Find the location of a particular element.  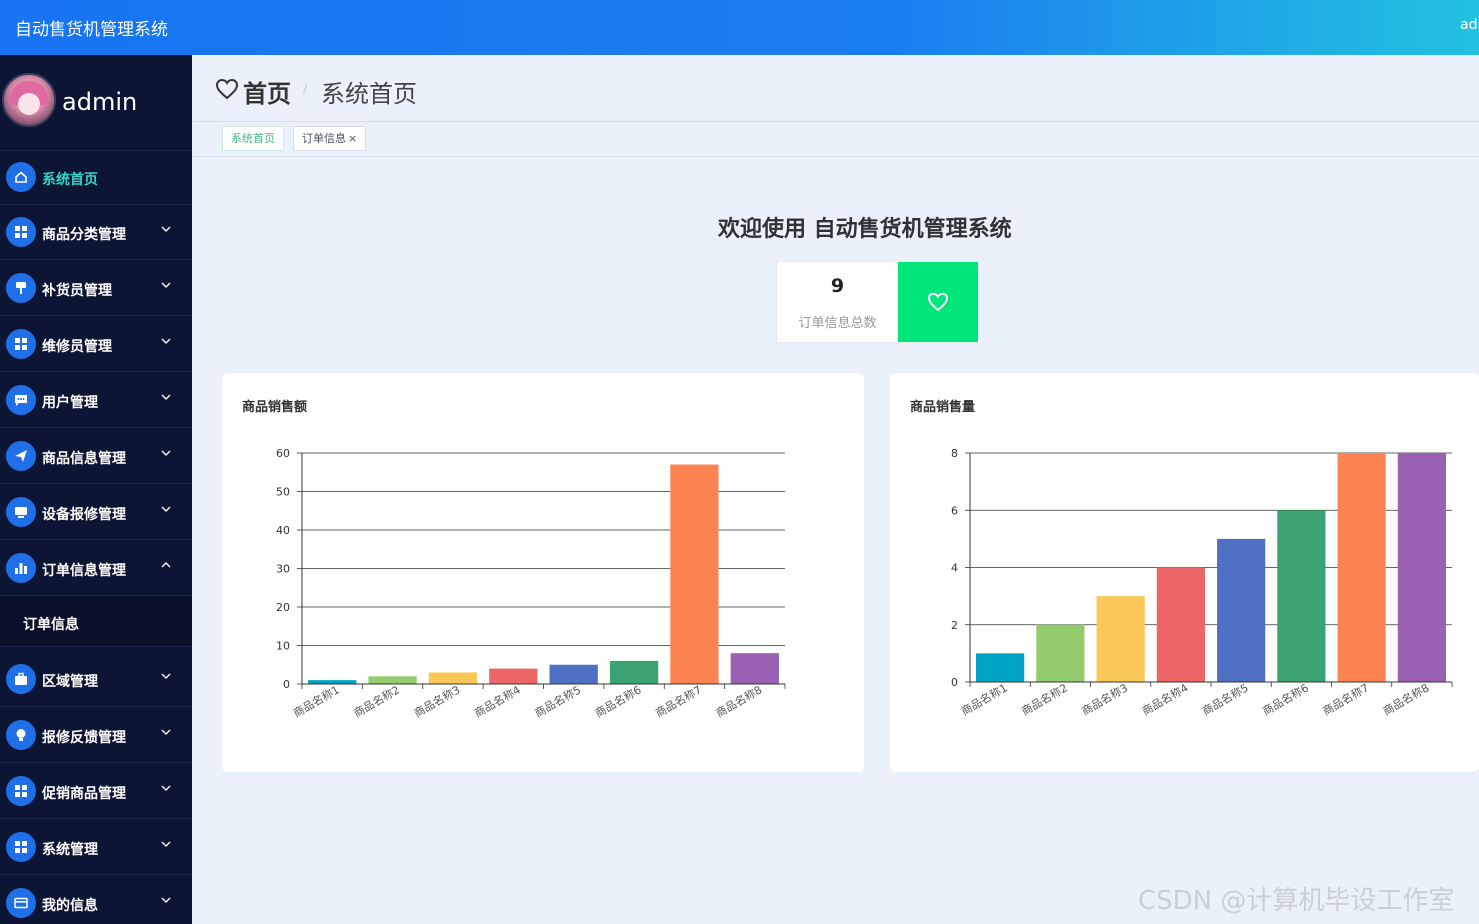

avatar is located at coordinates (29, 100).